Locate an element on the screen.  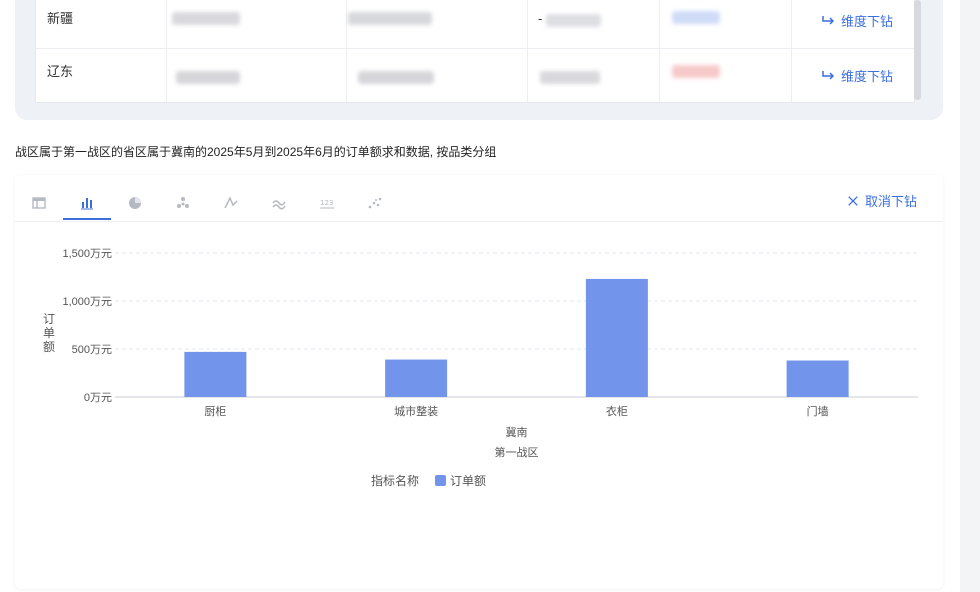
pie-chart-icon is located at coordinates (135, 203).